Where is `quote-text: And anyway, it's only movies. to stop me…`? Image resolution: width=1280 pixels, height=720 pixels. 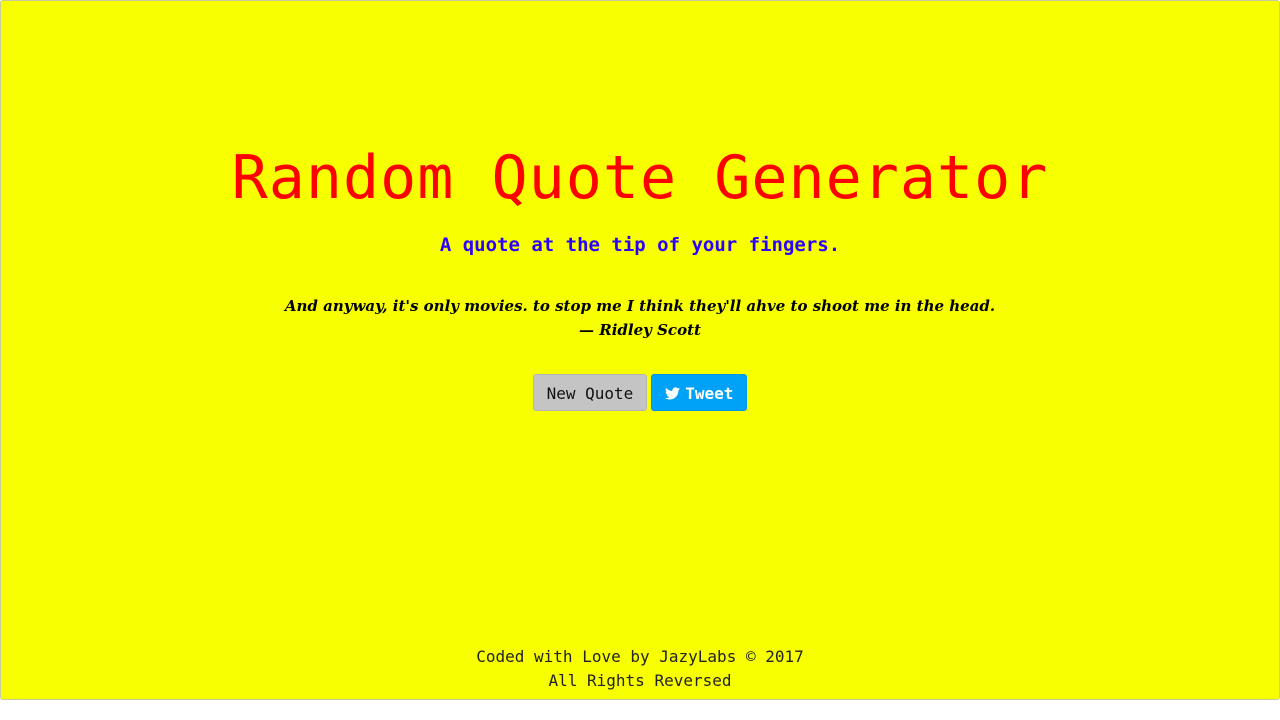 quote-text: And anyway, it's only movies. to stop me… is located at coordinates (640, 306).